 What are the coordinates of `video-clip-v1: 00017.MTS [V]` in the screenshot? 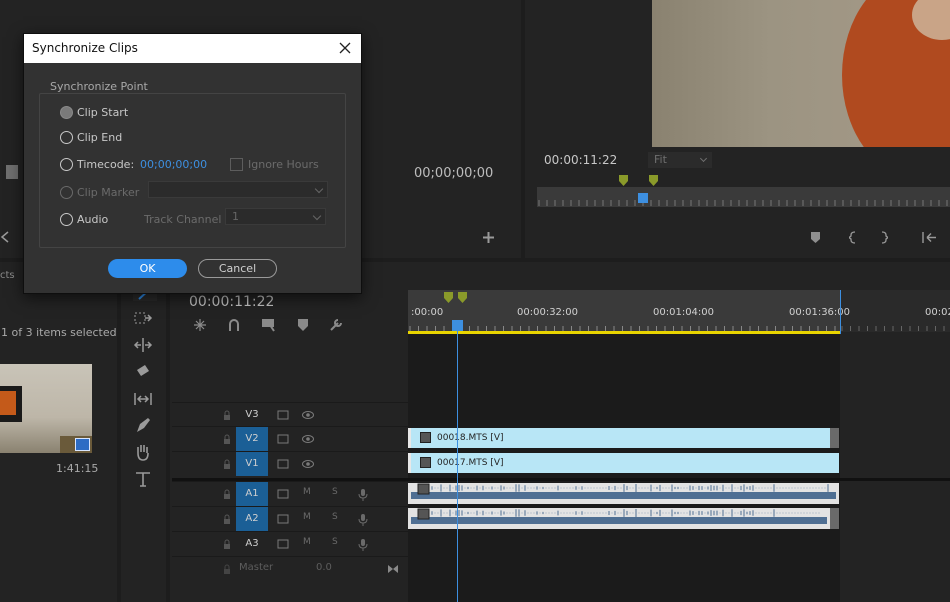 It's located at (623, 463).